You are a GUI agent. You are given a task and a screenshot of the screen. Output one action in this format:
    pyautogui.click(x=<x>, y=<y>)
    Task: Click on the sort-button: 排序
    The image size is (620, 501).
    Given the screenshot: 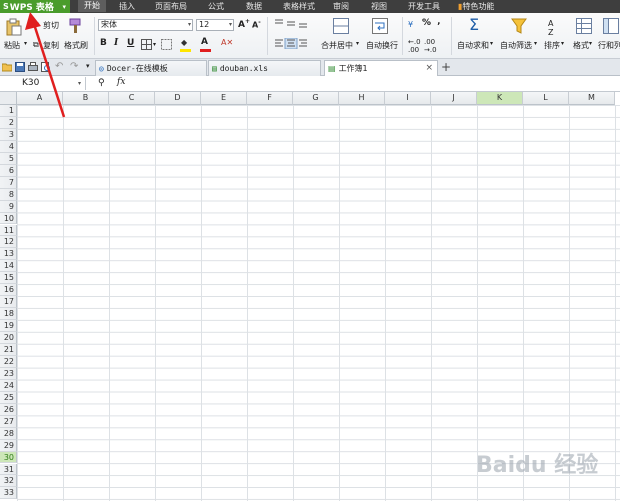 What is the action you would take?
    pyautogui.click(x=552, y=45)
    